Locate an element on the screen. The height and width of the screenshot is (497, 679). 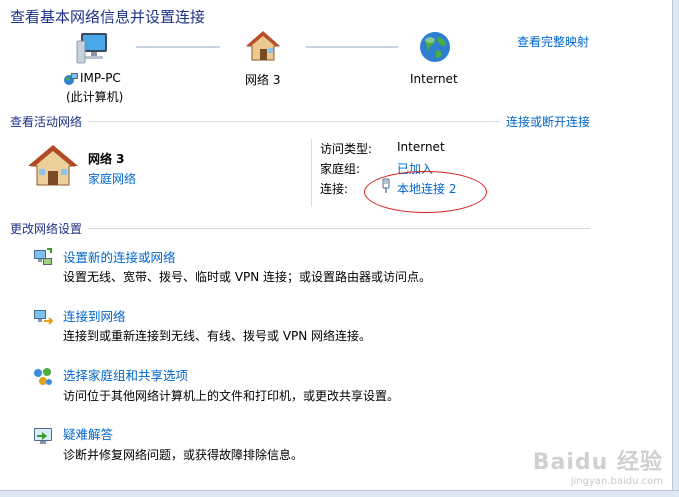
homegroup-icon is located at coordinates (43, 377).